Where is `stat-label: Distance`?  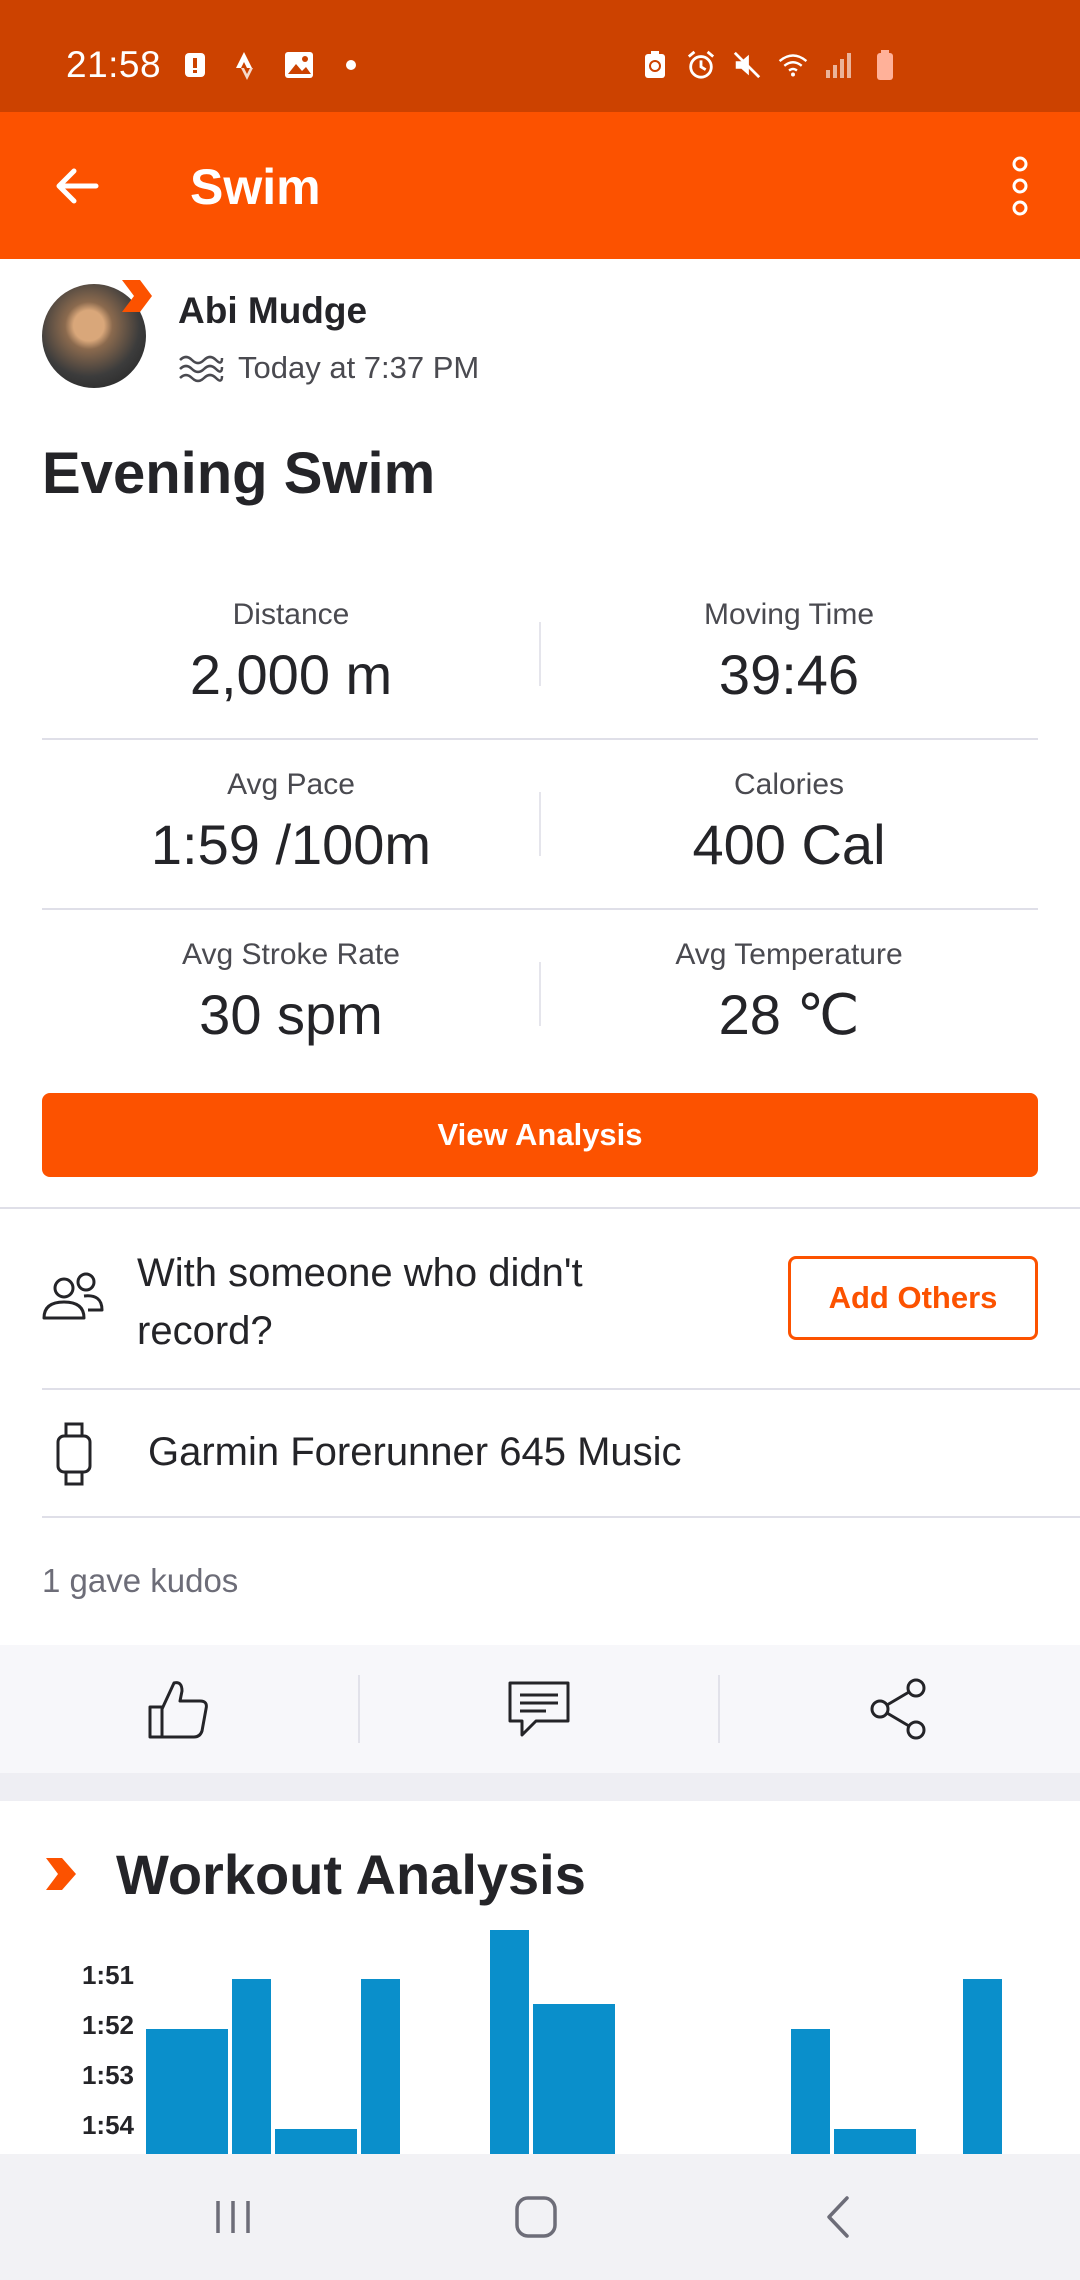
stat-label: Distance is located at coordinates (291, 614).